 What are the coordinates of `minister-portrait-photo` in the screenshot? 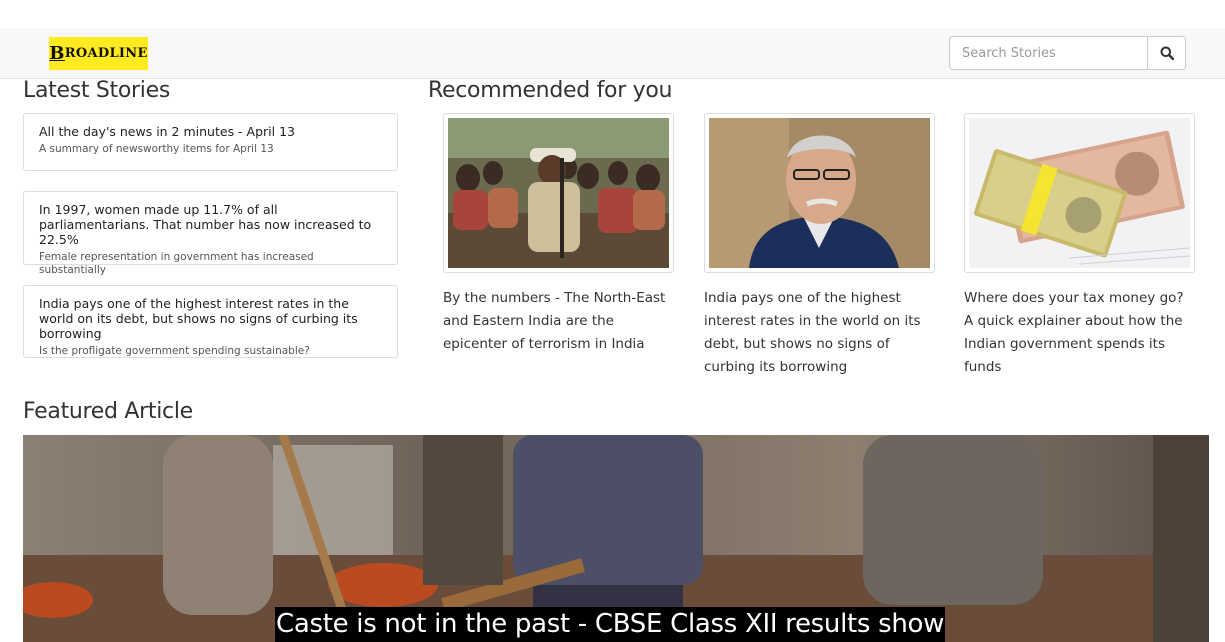 It's located at (819, 193).